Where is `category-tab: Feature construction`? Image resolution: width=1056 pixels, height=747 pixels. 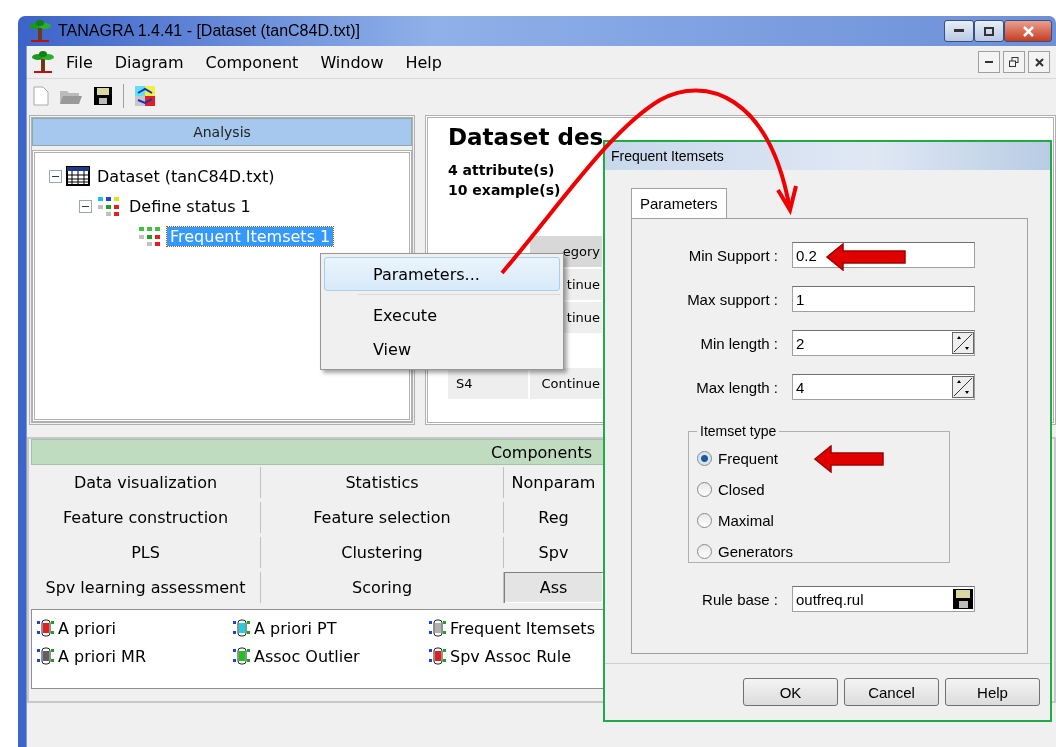
category-tab: Feature construction is located at coordinates (146, 517).